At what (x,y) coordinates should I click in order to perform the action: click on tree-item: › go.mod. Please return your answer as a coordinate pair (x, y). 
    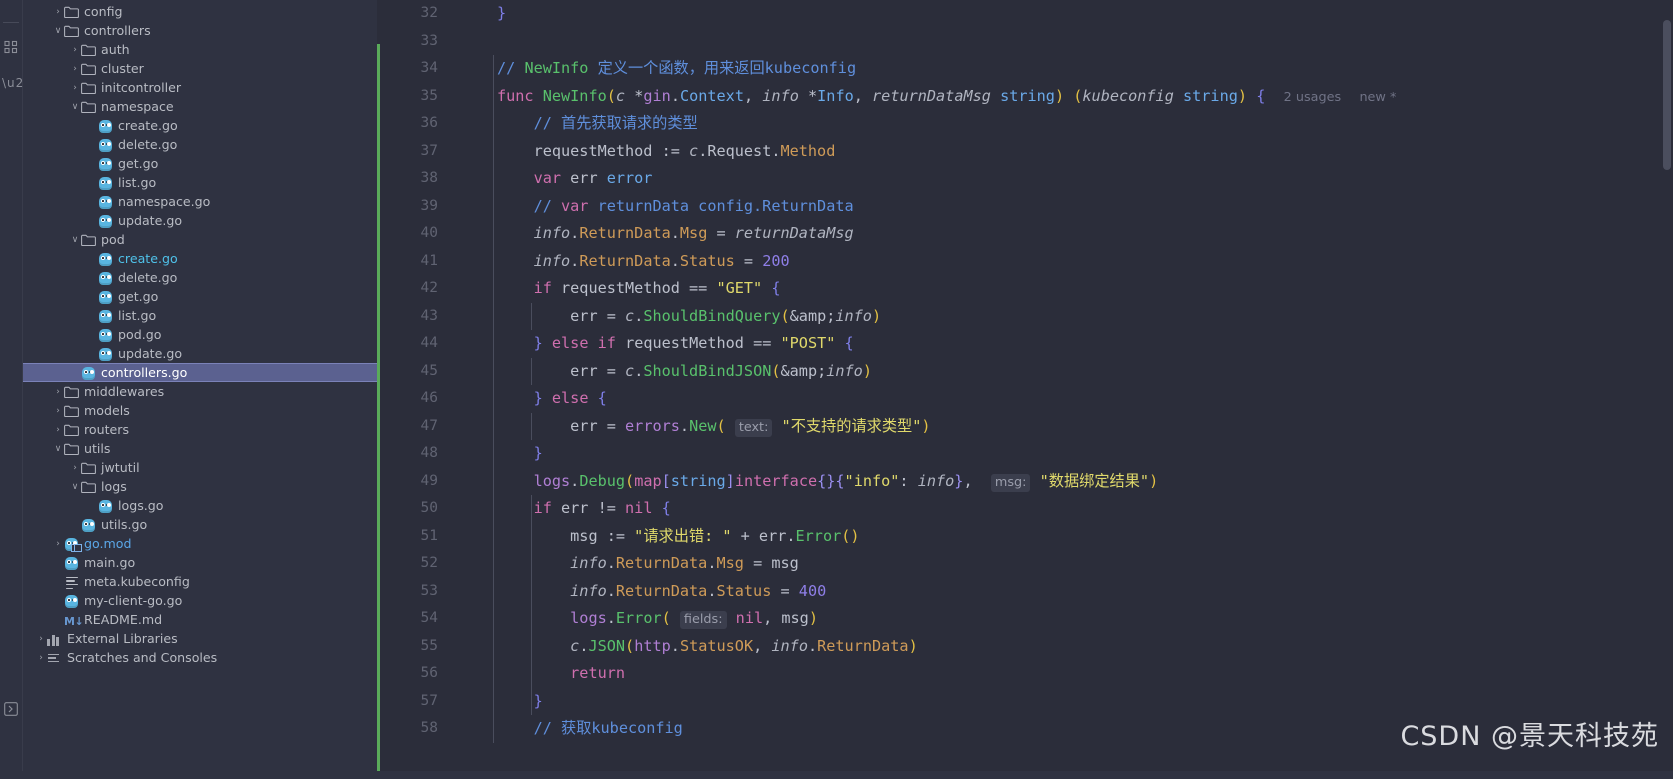
    Looking at the image, I should click on (200, 543).